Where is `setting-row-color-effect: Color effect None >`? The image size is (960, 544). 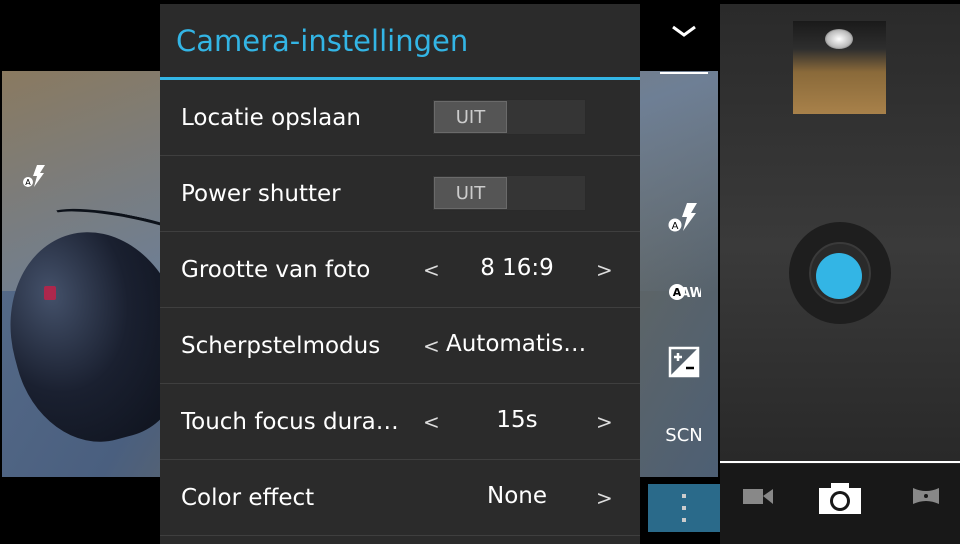
setting-row-color-effect: Color effect None > is located at coordinates (400, 498).